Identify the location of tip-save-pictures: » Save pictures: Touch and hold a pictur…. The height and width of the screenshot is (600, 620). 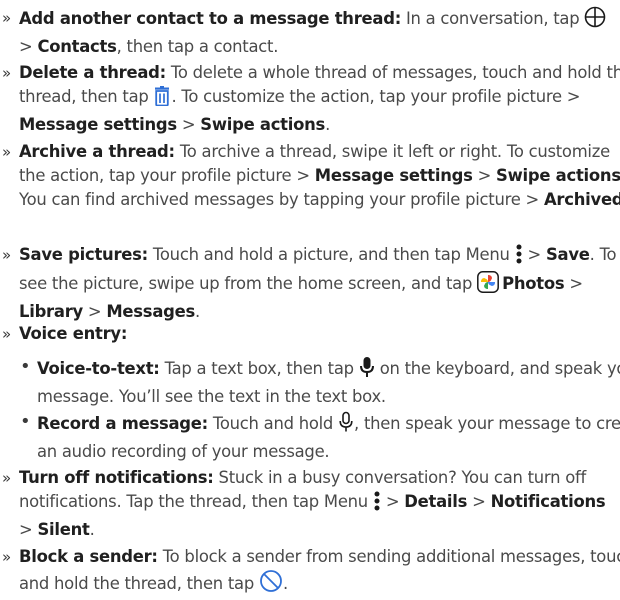
(310, 283).